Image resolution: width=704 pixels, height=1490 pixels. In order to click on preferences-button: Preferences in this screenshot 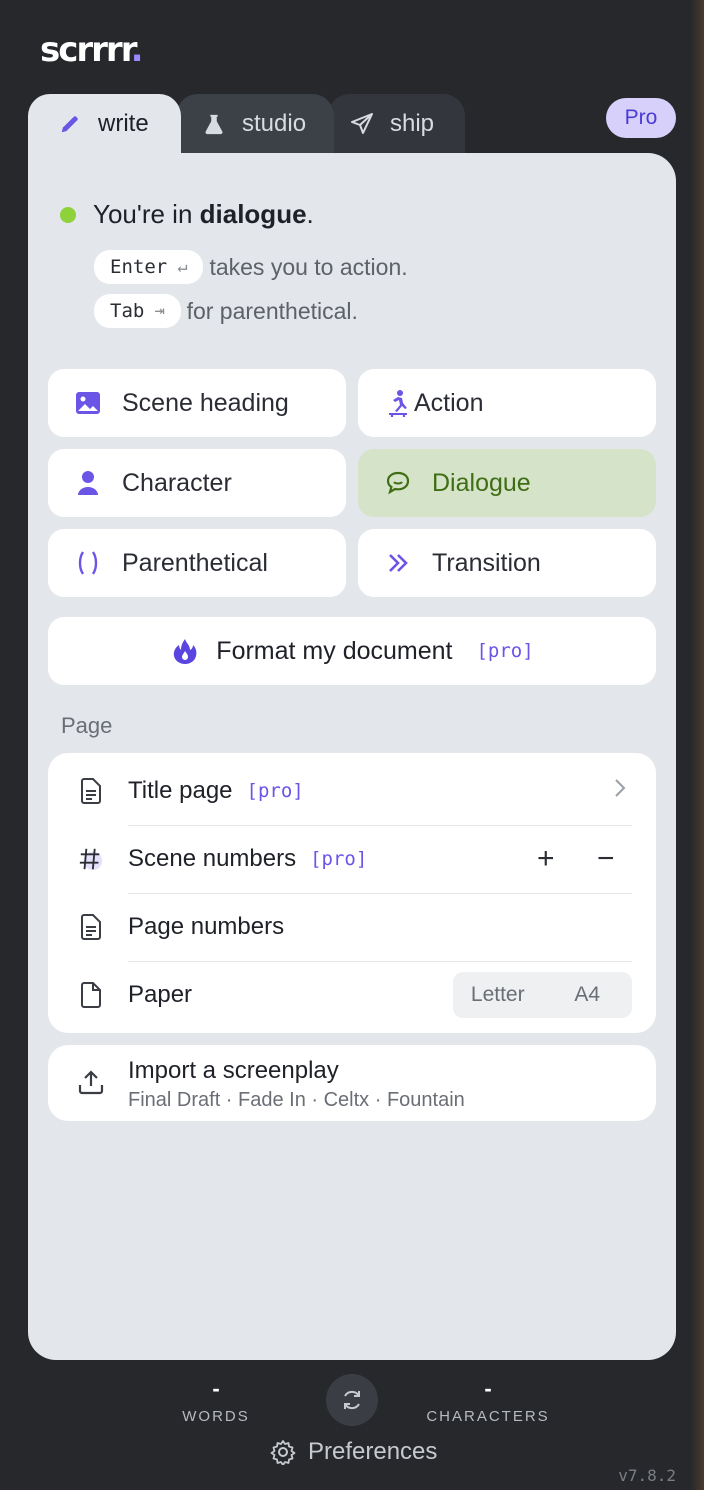, I will do `click(353, 1452)`.